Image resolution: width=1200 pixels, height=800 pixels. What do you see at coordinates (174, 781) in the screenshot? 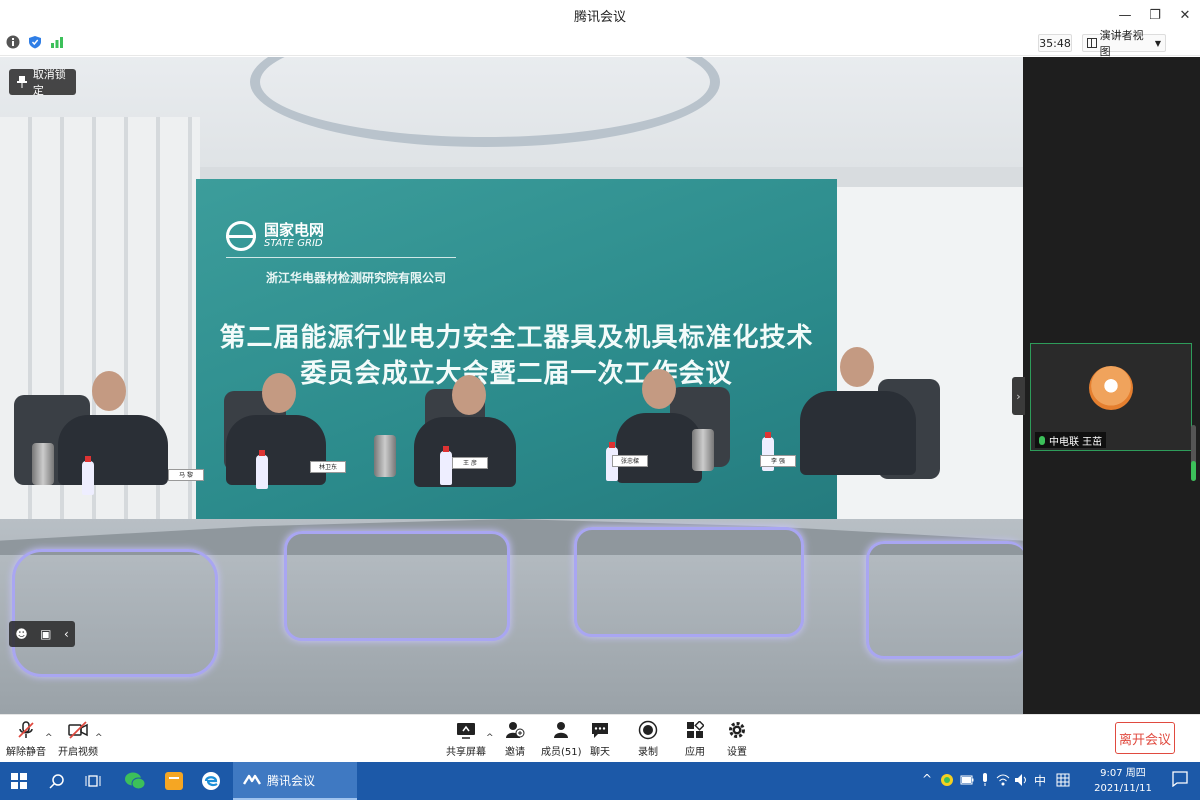
I see `folder-app-icon` at bounding box center [174, 781].